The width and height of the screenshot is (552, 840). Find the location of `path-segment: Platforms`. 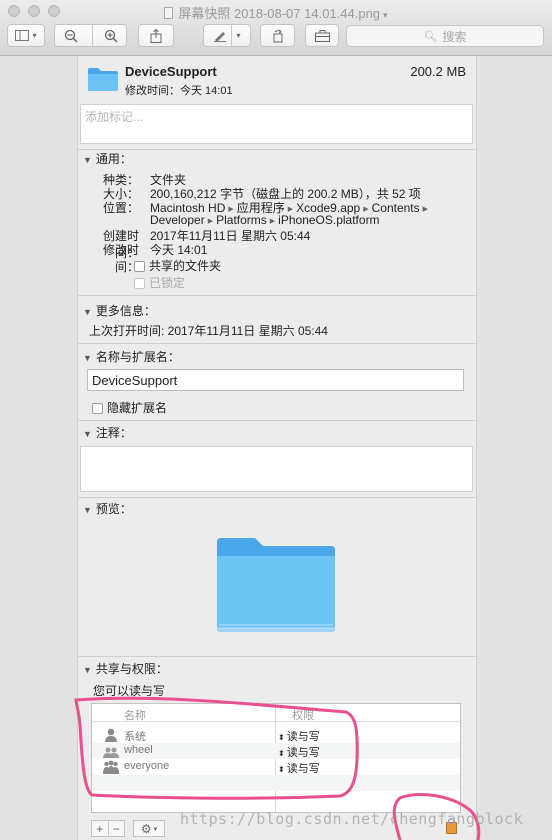

path-segment: Platforms is located at coordinates (241, 220).